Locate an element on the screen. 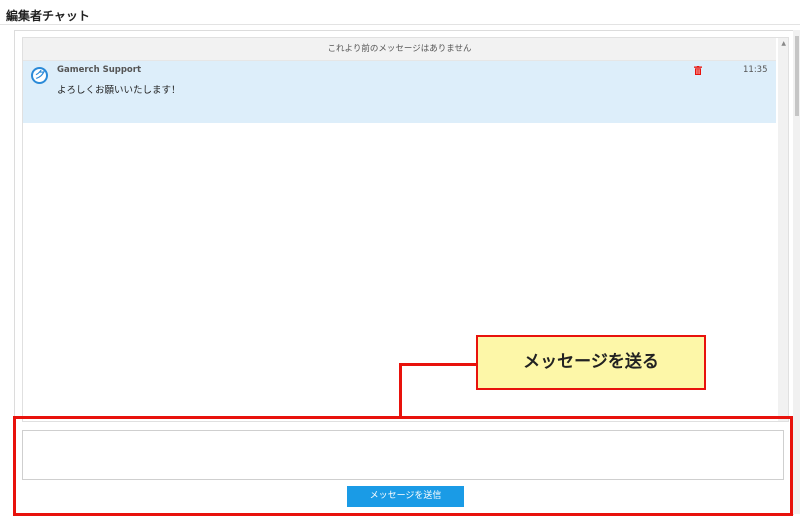 The height and width of the screenshot is (516, 800). annotation-connector-vertical is located at coordinates (400, 390).